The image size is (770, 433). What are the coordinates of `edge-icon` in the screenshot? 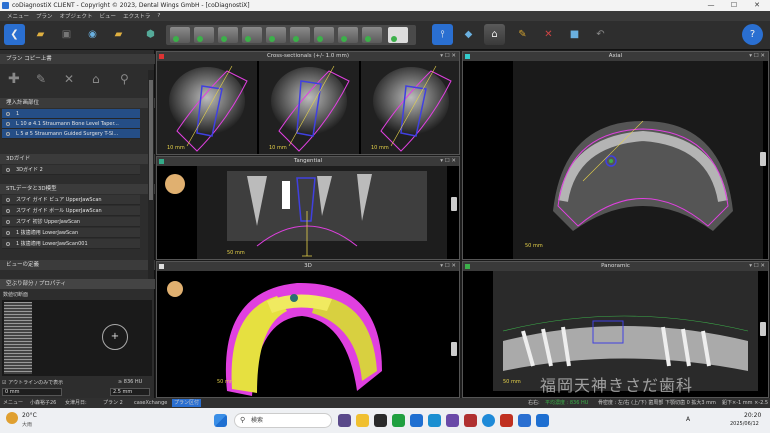 It's located at (488, 420).